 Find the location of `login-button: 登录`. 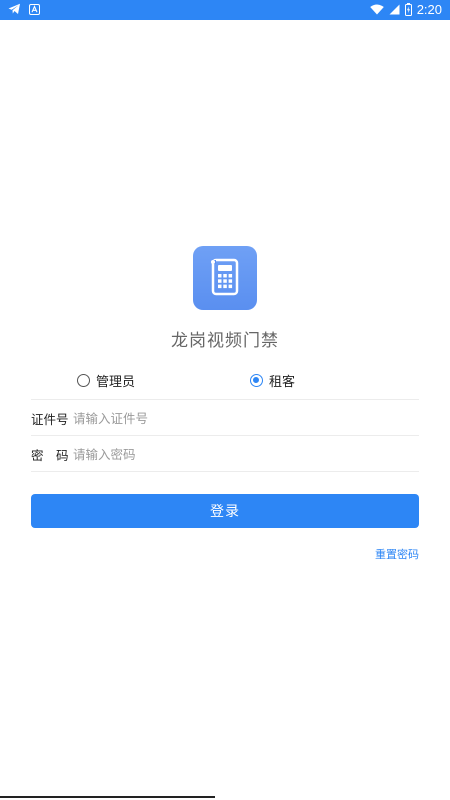

login-button: 登录 is located at coordinates (225, 511).